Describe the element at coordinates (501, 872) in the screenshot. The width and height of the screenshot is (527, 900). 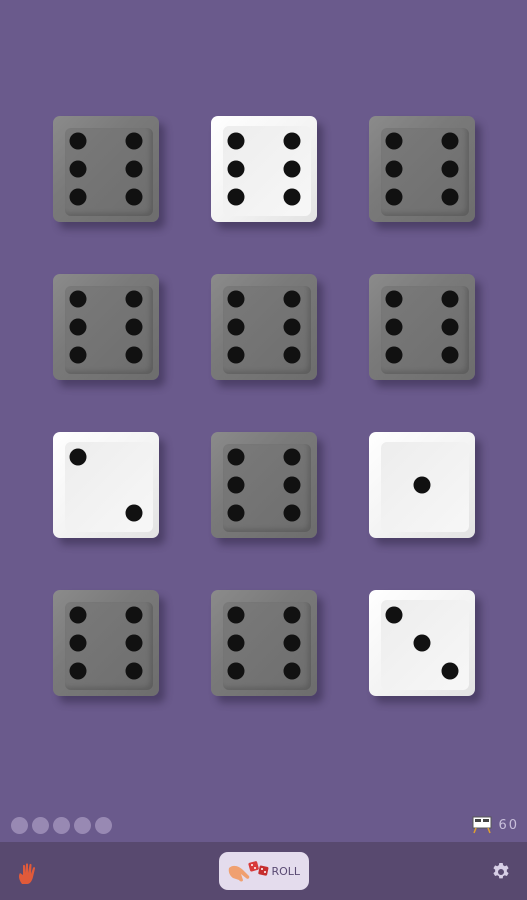
I see `gear-icon` at that location.